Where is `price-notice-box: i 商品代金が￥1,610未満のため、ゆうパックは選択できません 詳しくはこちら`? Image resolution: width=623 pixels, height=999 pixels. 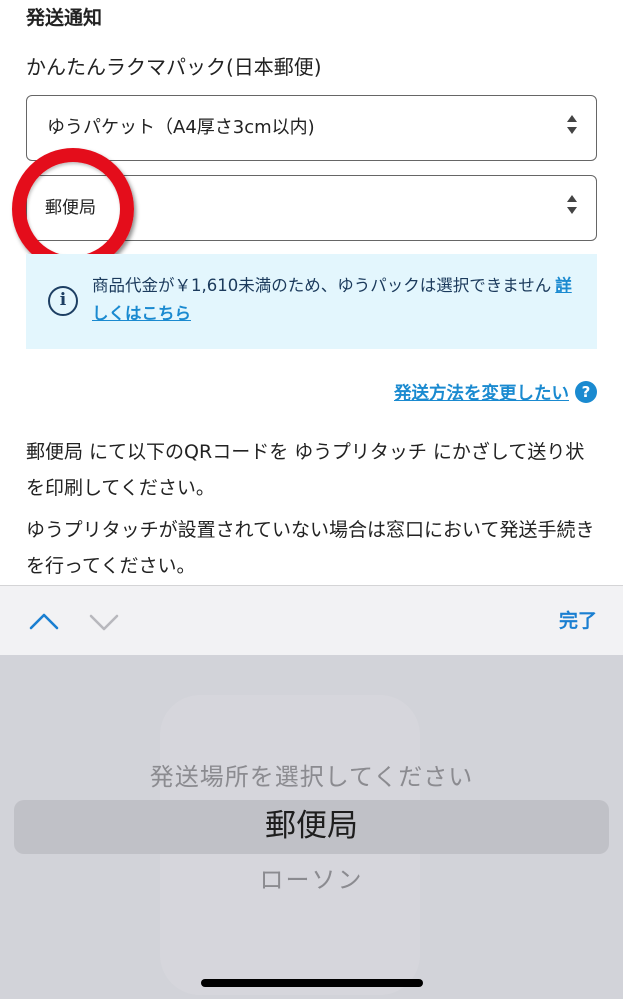
price-notice-box: i 商品代金が￥1,610未満のため、ゆうパックは選択できません 詳しくはこちら is located at coordinates (311, 301).